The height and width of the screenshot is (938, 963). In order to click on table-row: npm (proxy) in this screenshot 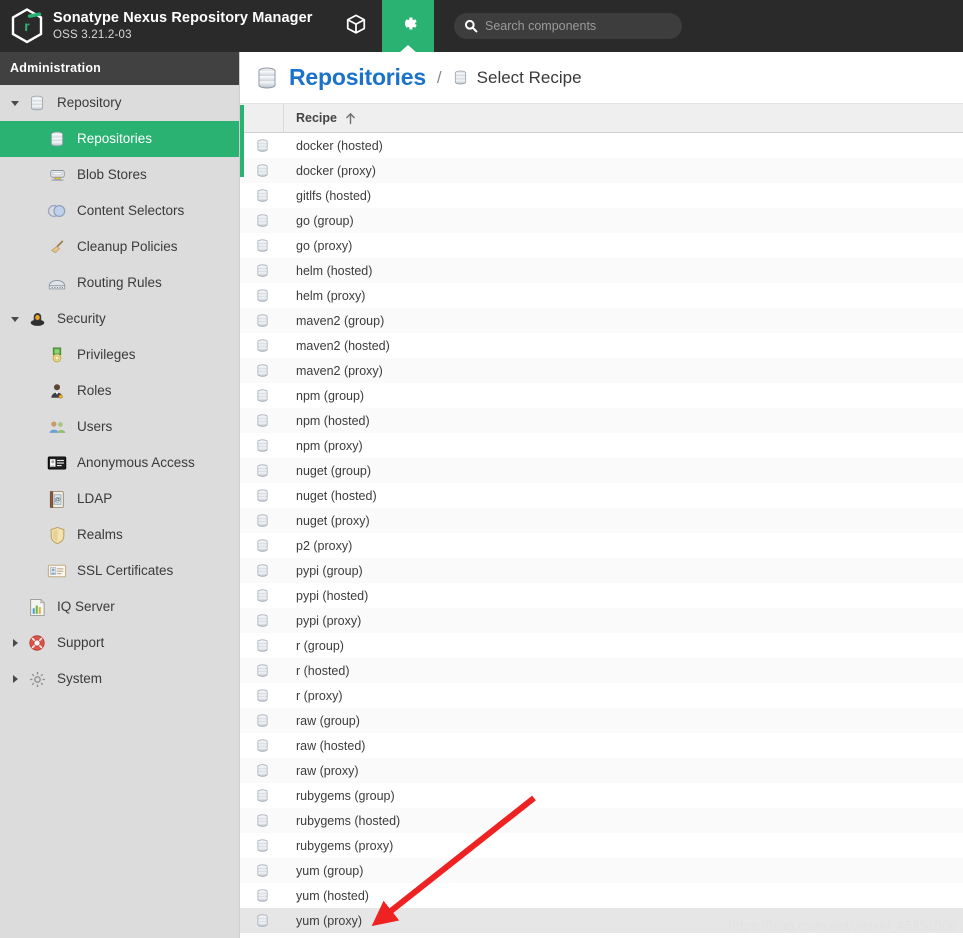, I will do `click(601, 445)`.